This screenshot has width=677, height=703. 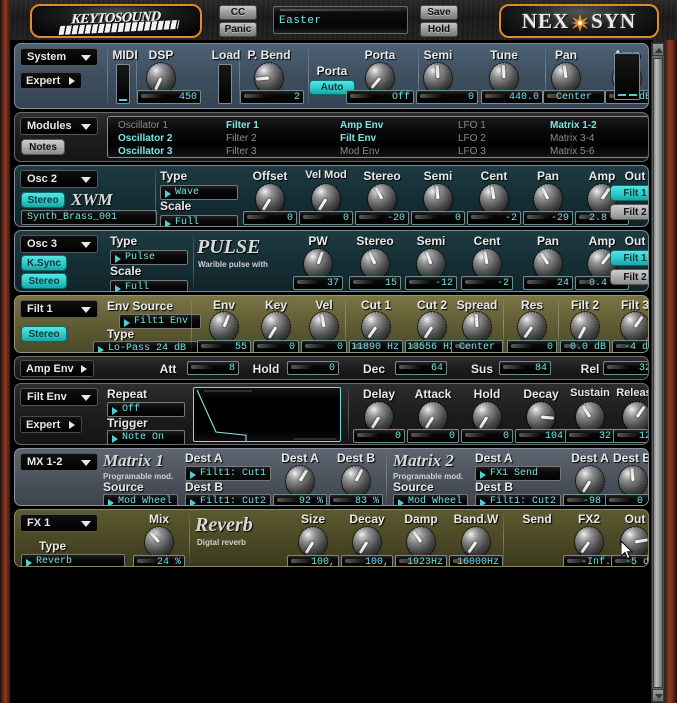 I want to click on osc2-type-combo: Wave, so click(x=199, y=192).